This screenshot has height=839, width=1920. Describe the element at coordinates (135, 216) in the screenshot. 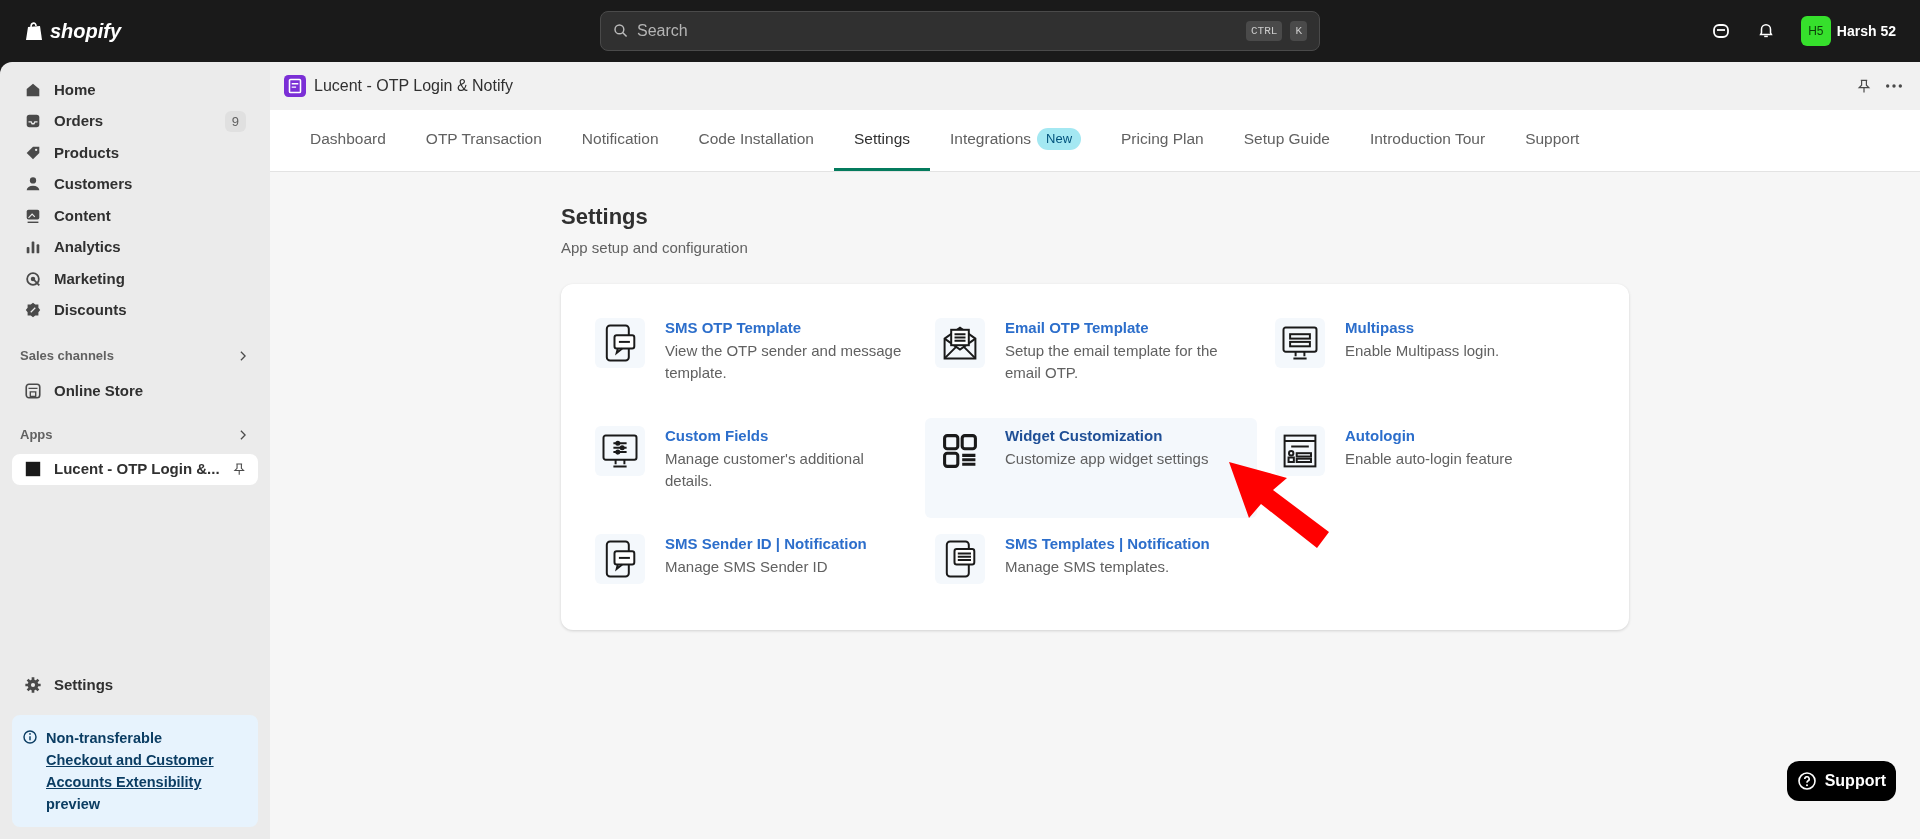

I see `nav-item: Content` at that location.